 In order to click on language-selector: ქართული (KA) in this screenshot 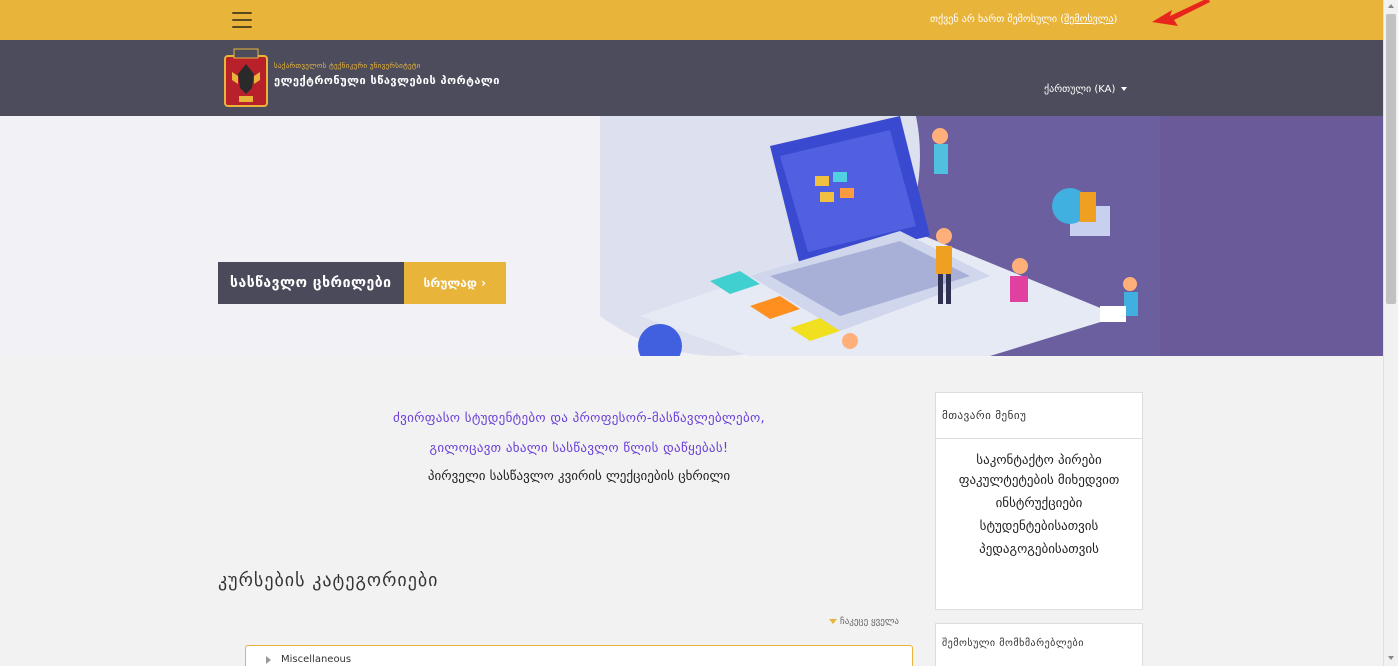, I will do `click(1086, 89)`.